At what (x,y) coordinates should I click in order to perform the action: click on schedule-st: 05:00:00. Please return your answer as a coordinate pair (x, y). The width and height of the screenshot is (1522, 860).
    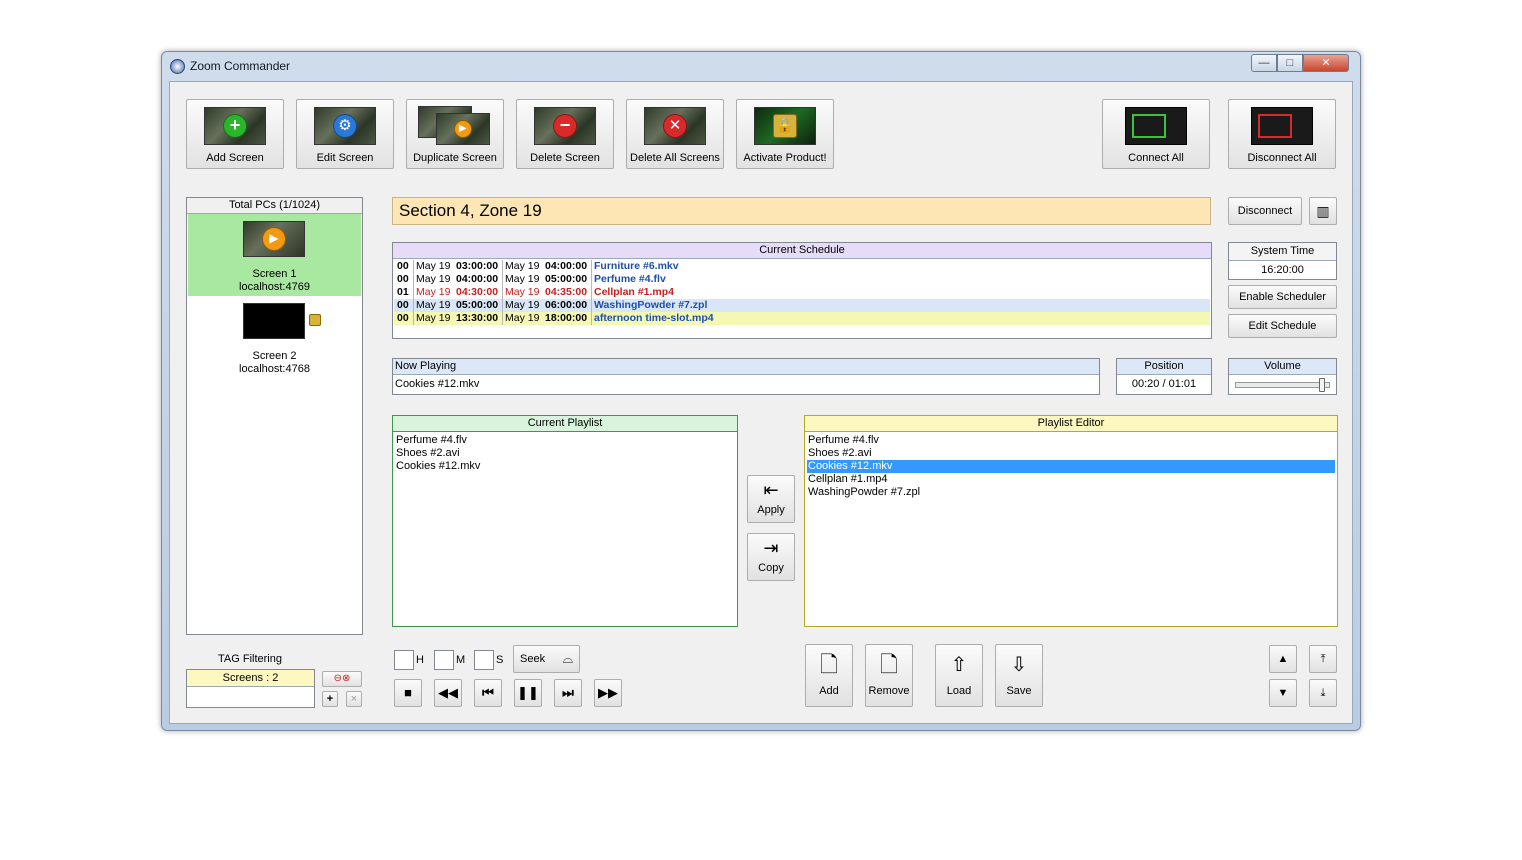
    Looking at the image, I should click on (477, 305).